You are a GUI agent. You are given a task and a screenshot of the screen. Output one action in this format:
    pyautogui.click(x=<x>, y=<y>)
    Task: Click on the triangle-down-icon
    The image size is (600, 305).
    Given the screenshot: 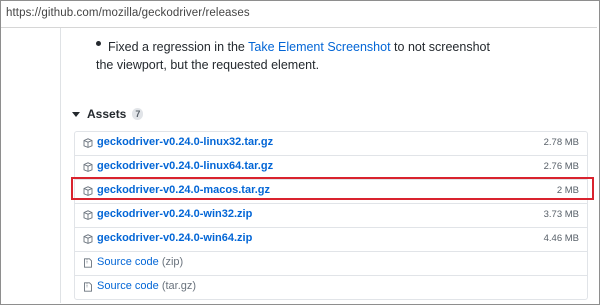 What is the action you would take?
    pyautogui.click(x=76, y=114)
    